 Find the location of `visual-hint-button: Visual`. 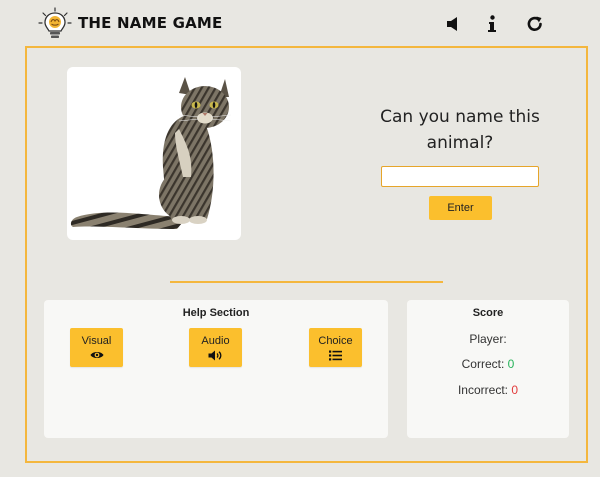

visual-hint-button: Visual is located at coordinates (96, 347).